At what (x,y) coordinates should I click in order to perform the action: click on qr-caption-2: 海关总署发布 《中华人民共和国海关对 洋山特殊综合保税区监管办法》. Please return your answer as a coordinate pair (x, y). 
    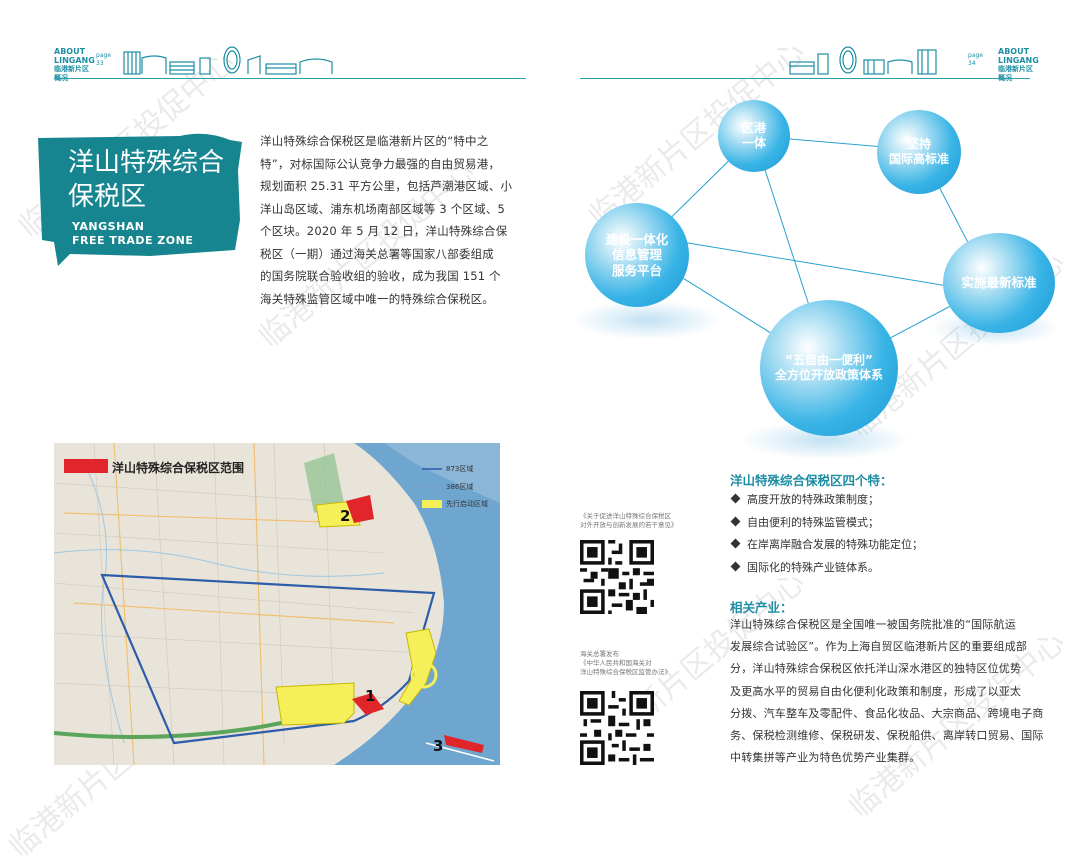
    Looking at the image, I should click on (625, 663).